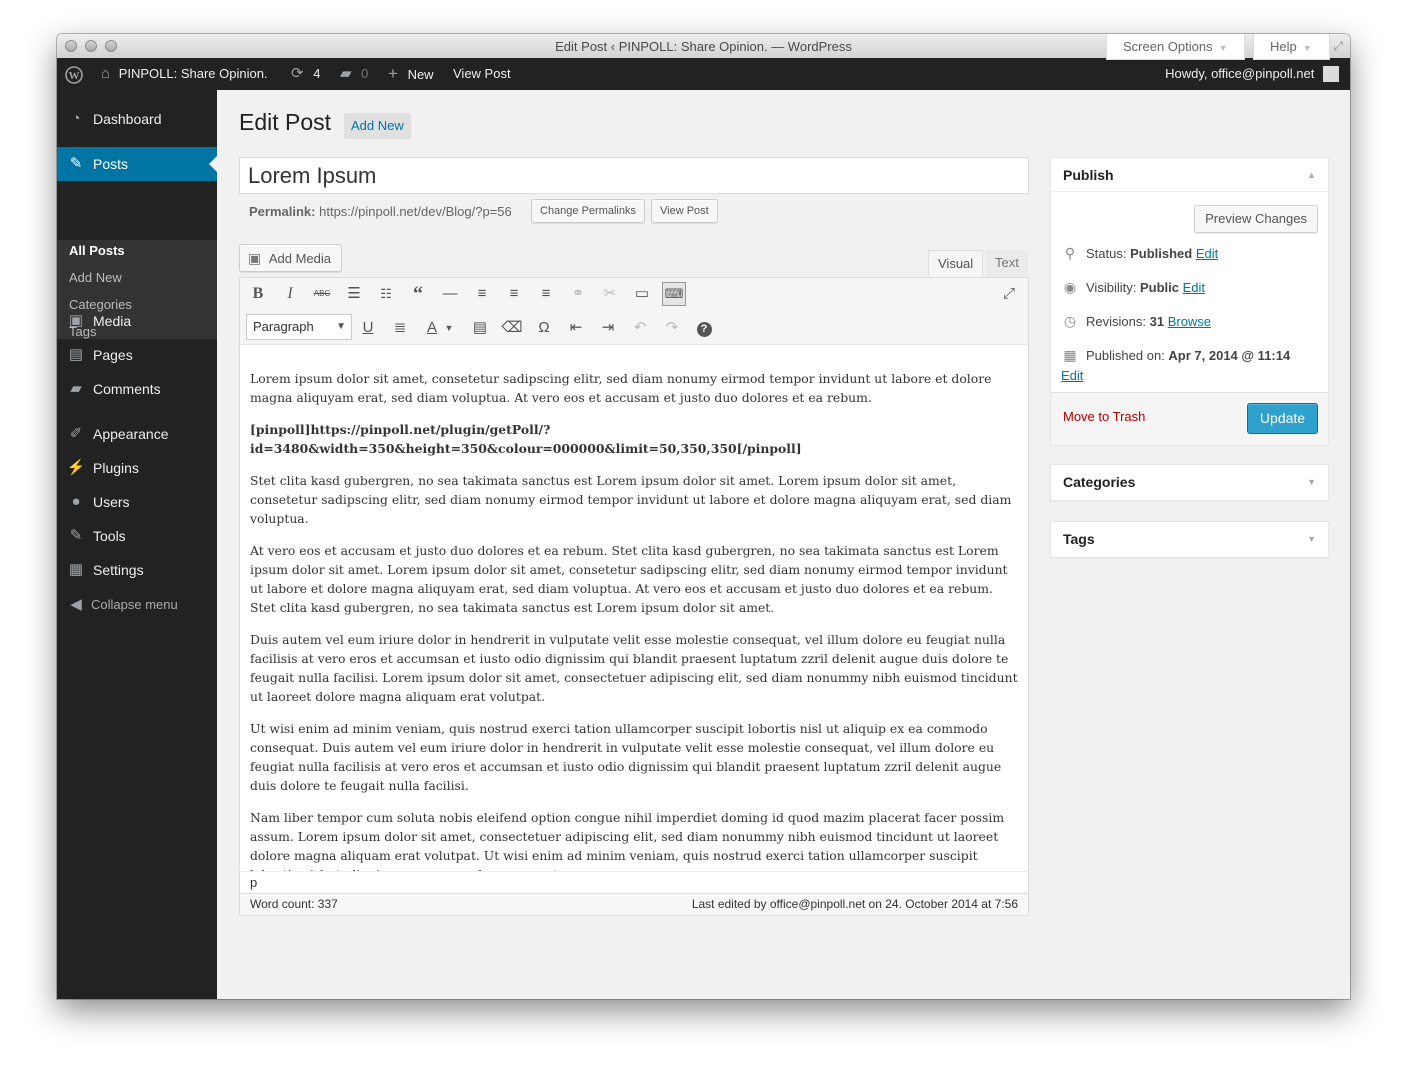 This screenshot has height=1078, width=1407. I want to click on text-color-dropdown-icon: ▼, so click(449, 328).